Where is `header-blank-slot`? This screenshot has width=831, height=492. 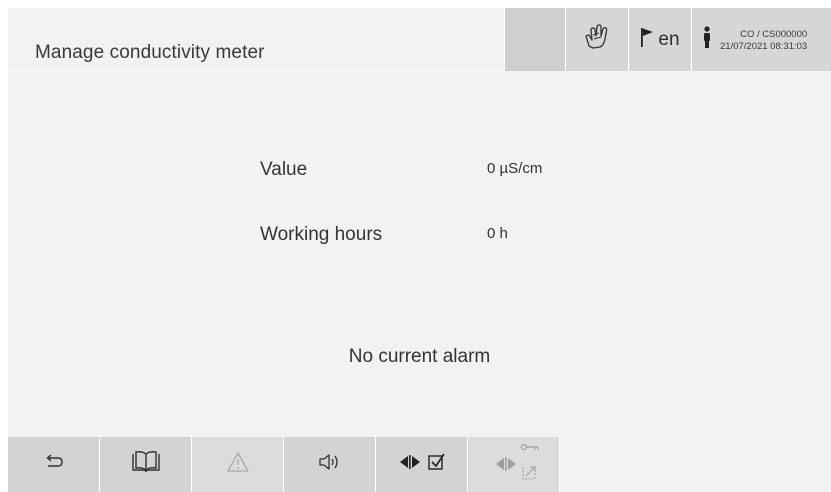 header-blank-slot is located at coordinates (534, 39).